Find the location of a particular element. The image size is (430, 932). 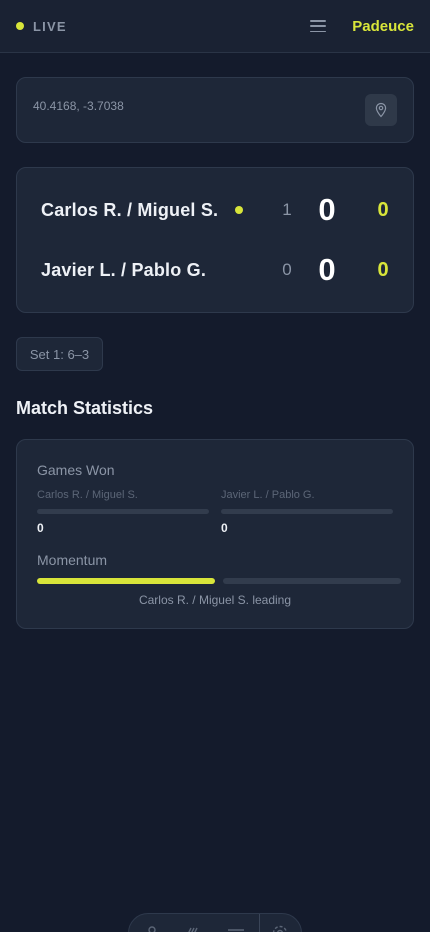

momentum-caption: Carlos R. / Miguel S. leading is located at coordinates (215, 600).